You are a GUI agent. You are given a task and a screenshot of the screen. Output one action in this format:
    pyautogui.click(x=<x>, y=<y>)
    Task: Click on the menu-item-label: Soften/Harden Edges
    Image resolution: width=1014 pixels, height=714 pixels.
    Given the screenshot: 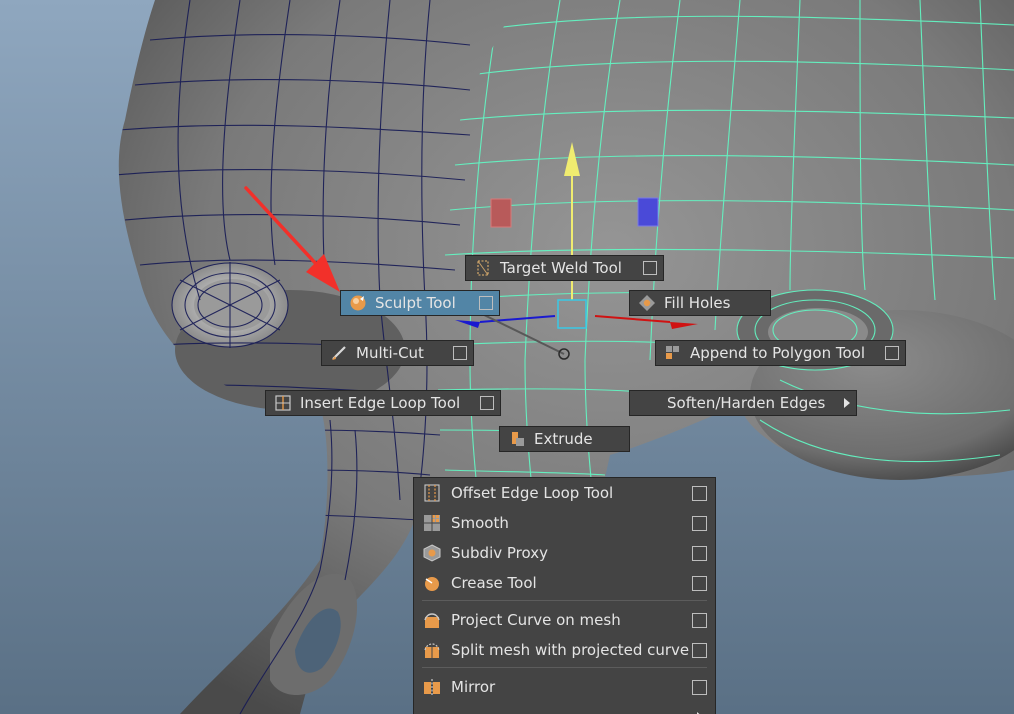 What is the action you would take?
    pyautogui.click(x=746, y=403)
    